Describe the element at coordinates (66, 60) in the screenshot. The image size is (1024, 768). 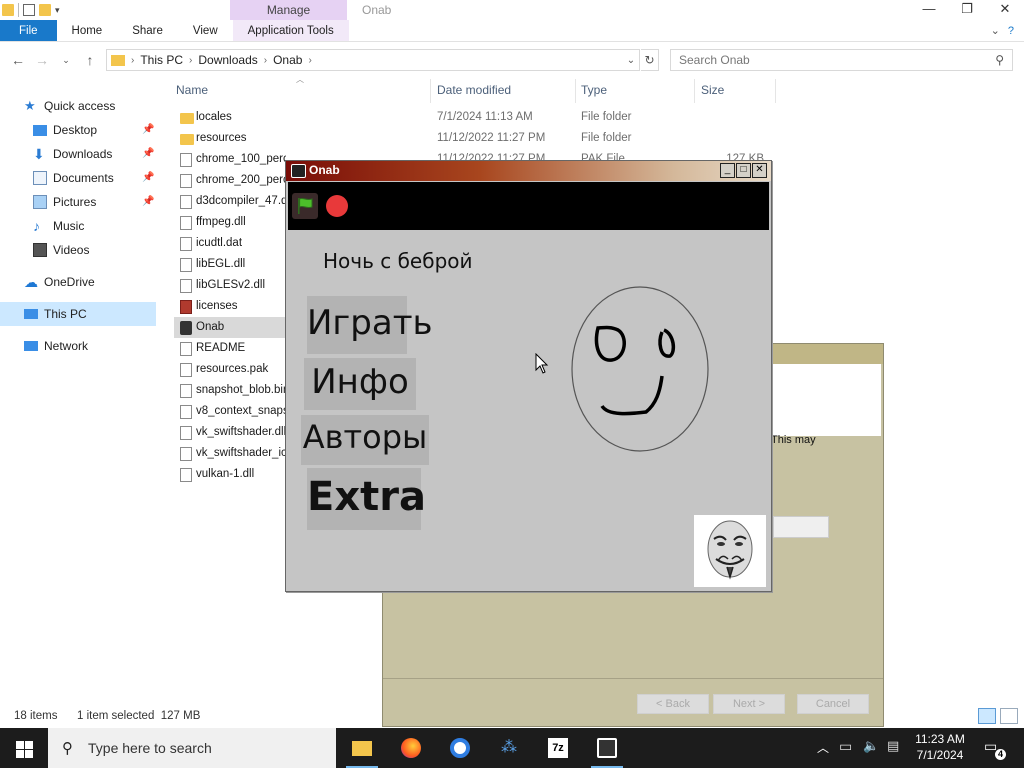
I see `recent-locations-icon: ⌄` at that location.